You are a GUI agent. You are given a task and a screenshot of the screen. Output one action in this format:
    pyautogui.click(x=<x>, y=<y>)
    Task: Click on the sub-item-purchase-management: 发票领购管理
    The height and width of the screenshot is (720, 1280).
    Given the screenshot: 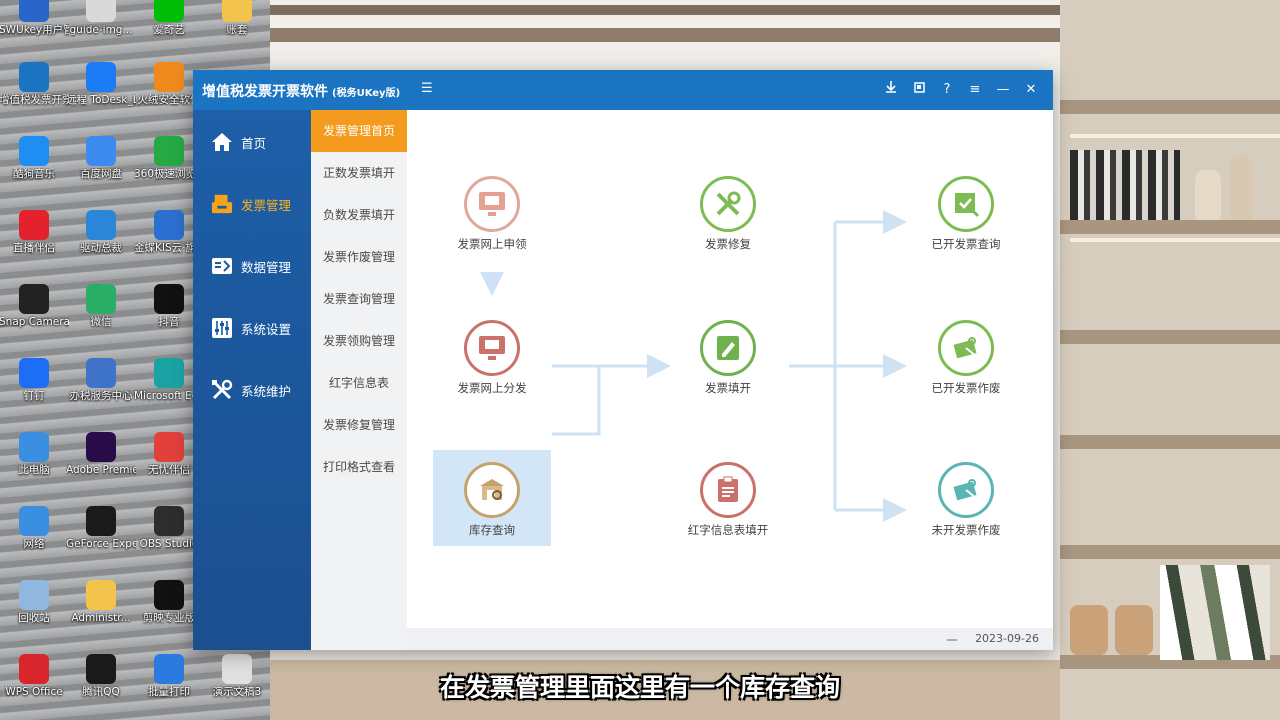 What is the action you would take?
    pyautogui.click(x=359, y=341)
    